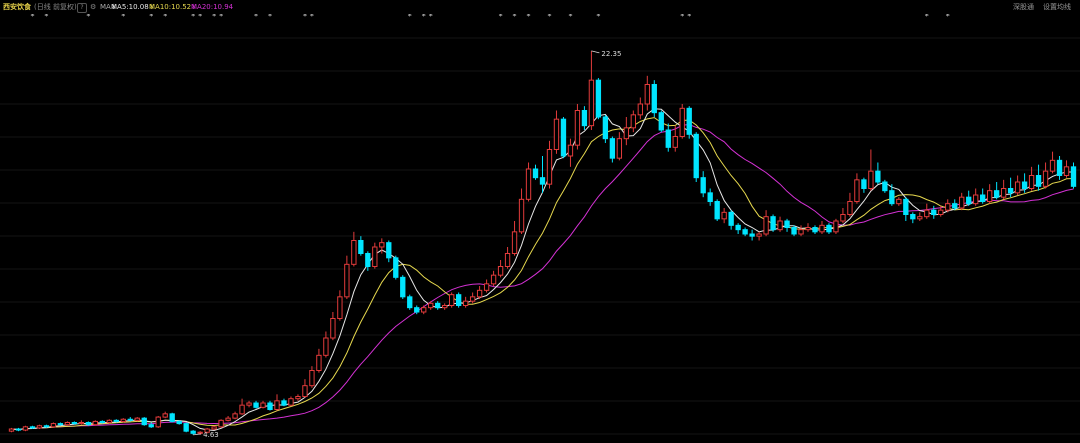 The height and width of the screenshot is (443, 1080). What do you see at coordinates (82, 8) in the screenshot?
I see `help-icon: ?` at bounding box center [82, 8].